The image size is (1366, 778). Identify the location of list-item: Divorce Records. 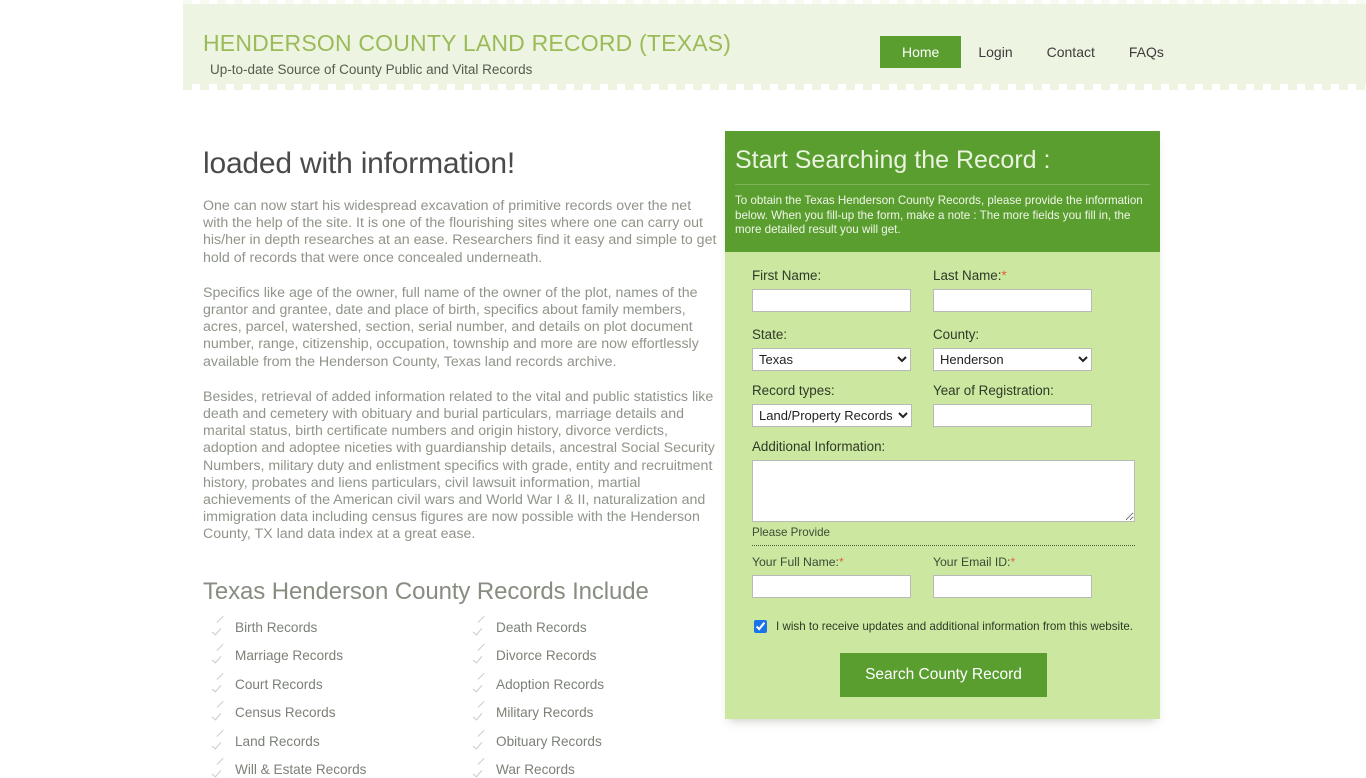
(596, 653).